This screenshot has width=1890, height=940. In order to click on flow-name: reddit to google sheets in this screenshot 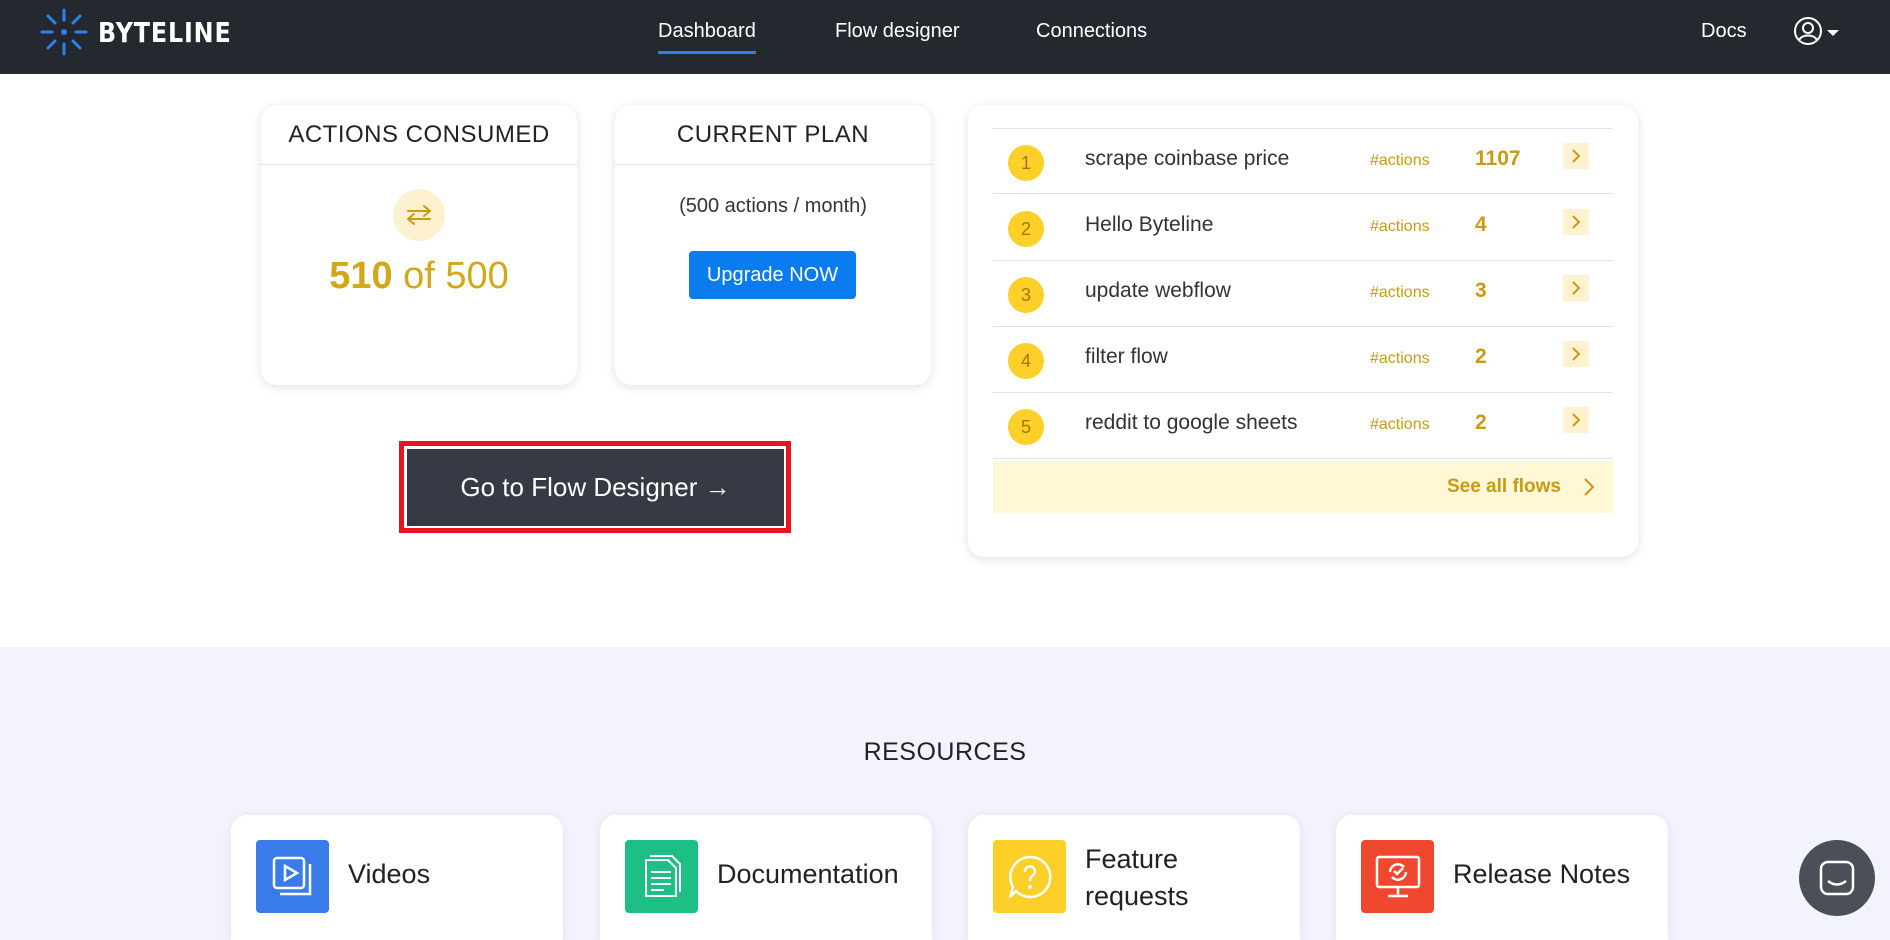, I will do `click(1191, 423)`.